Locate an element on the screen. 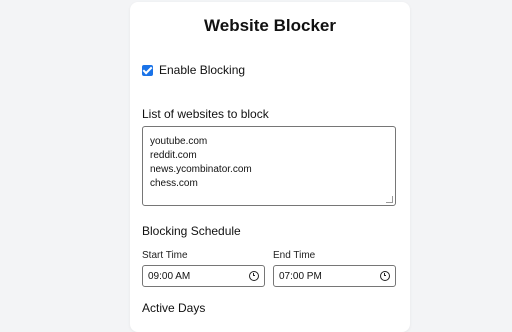  start-time-input: 09:00 AM is located at coordinates (203, 276).